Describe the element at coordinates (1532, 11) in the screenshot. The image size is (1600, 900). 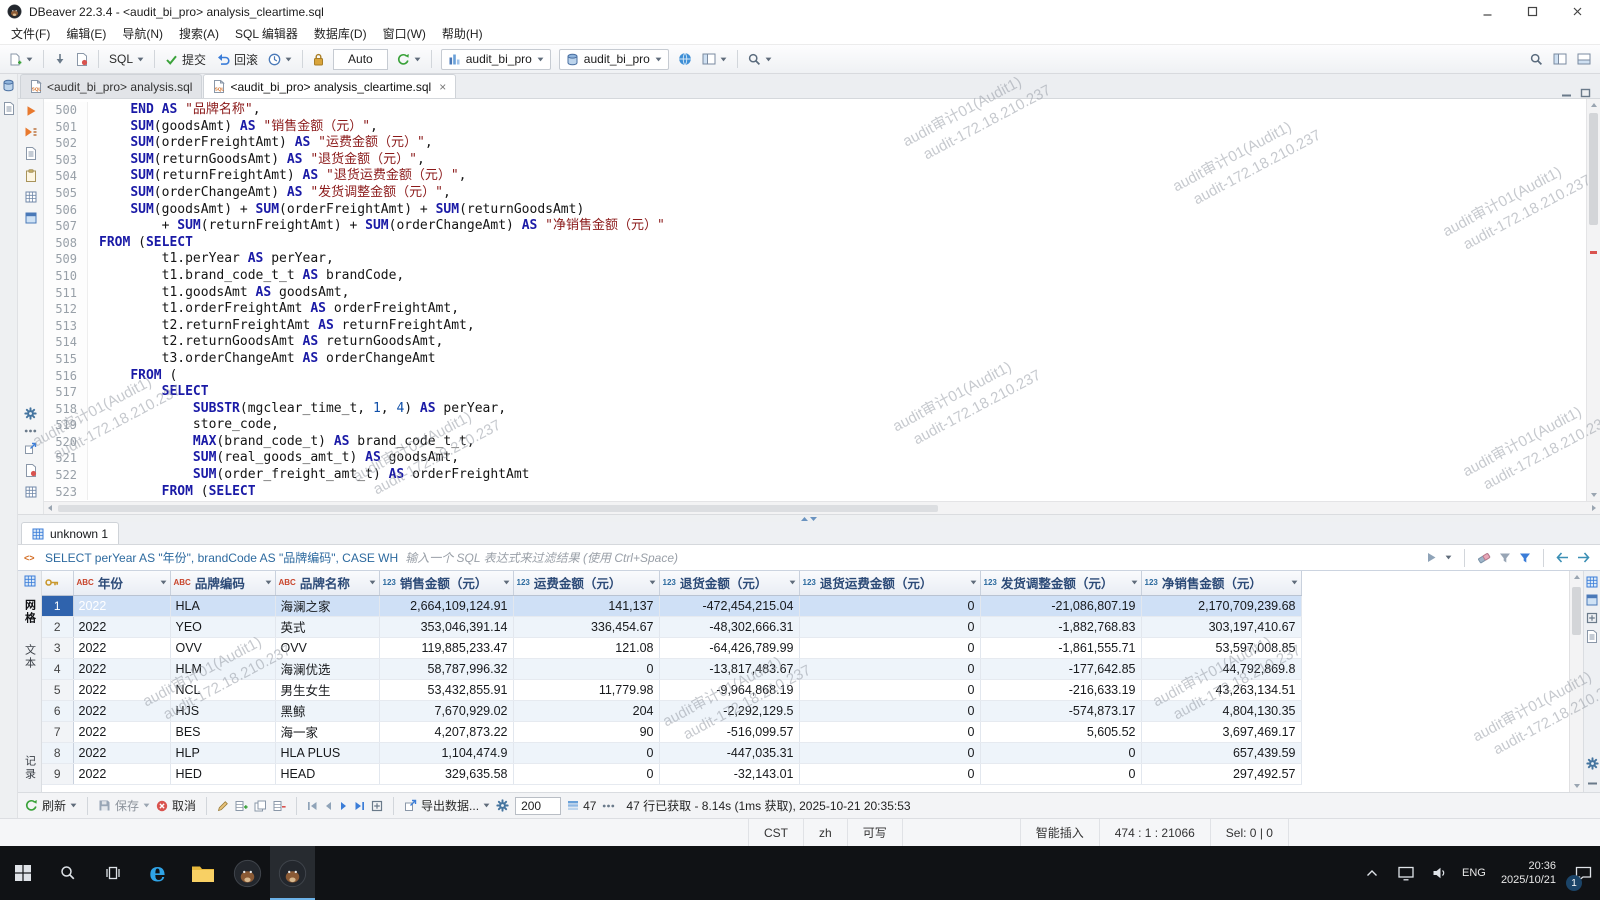
I see `maximize-button` at that location.